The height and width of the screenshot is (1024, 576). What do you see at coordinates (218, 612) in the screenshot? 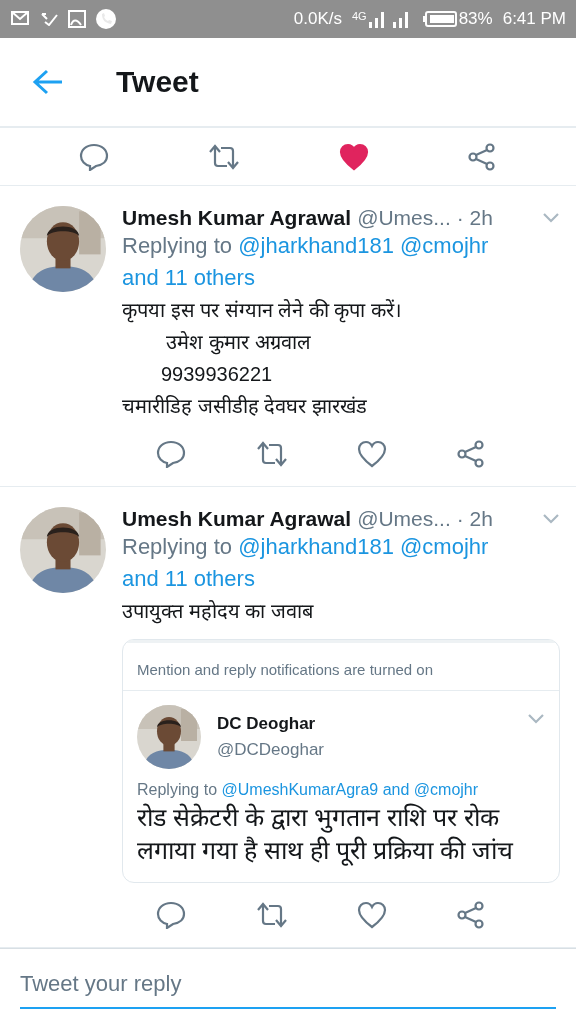
I see `tweet-text-line: उपायुक्त महोदय का जवाब` at bounding box center [218, 612].